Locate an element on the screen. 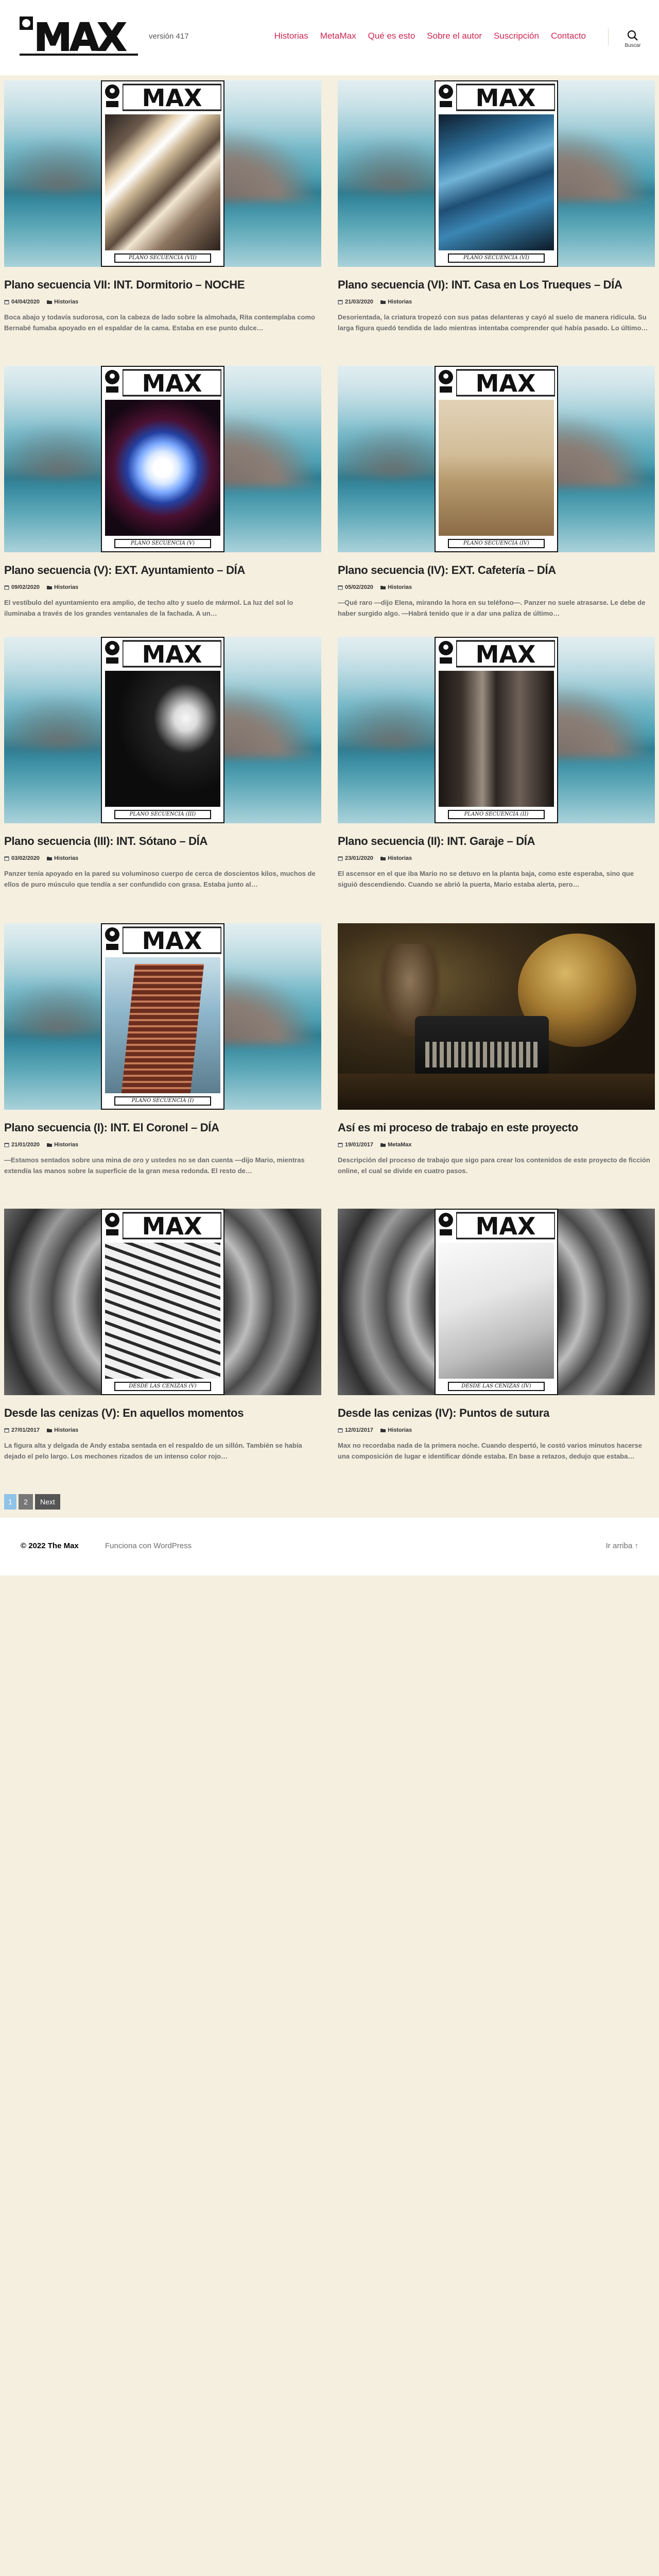 The width and height of the screenshot is (659, 2576). cover-caption: PLANO SECUENCIA (VII) is located at coordinates (163, 258).